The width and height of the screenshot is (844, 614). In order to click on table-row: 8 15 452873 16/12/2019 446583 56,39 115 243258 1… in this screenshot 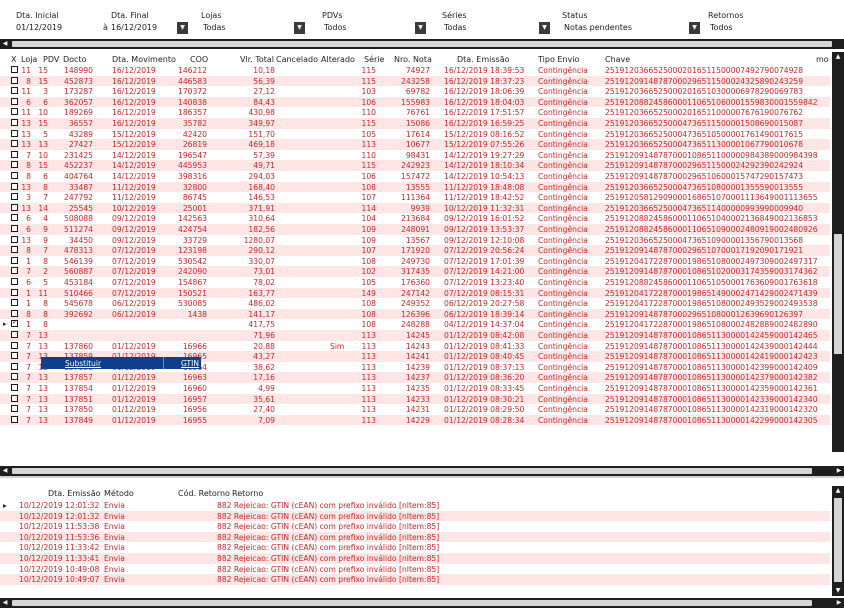, I will do `click(415, 81)`.